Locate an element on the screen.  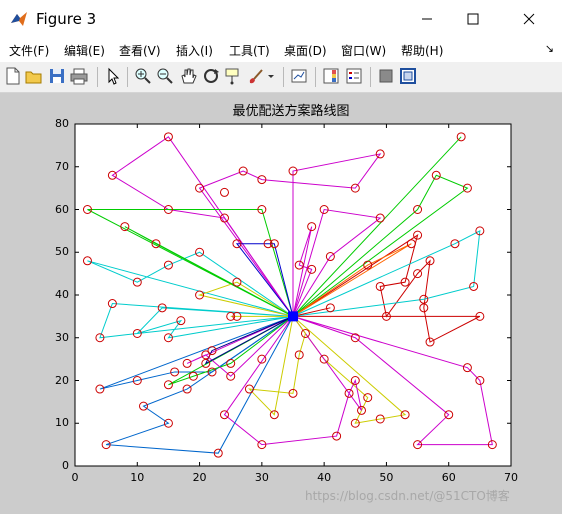
y-tick-label: 80 is located at coordinates (62, 123).